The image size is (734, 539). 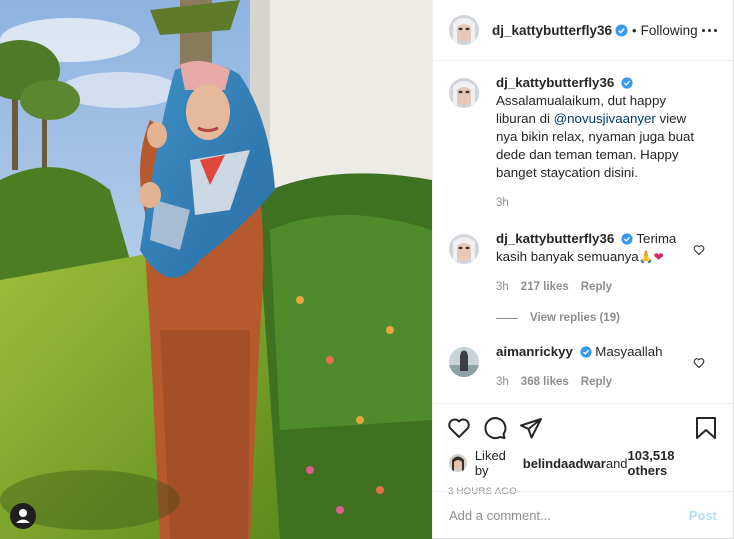 What do you see at coordinates (545, 287) in the screenshot?
I see `comment-likes: 217 likes` at bounding box center [545, 287].